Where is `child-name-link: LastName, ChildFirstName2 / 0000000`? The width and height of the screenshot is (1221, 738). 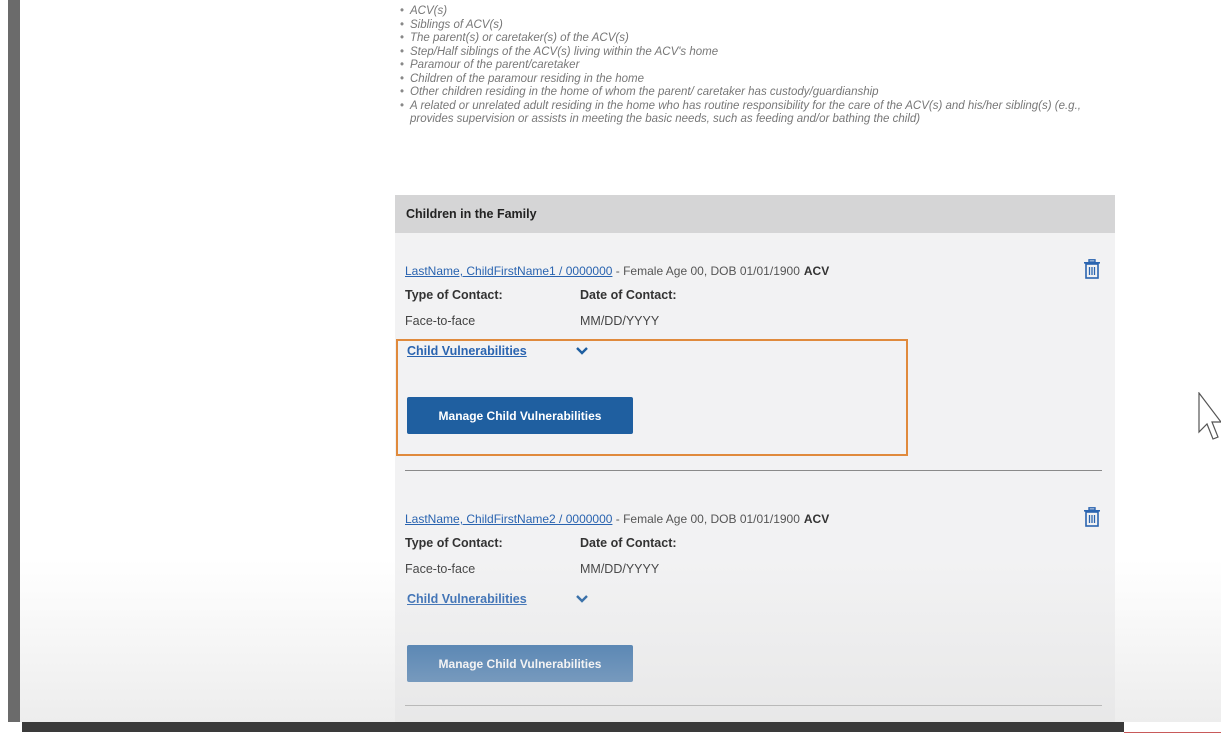
child-name-link: LastName, ChildFirstName2 / 0000000 is located at coordinates (508, 519).